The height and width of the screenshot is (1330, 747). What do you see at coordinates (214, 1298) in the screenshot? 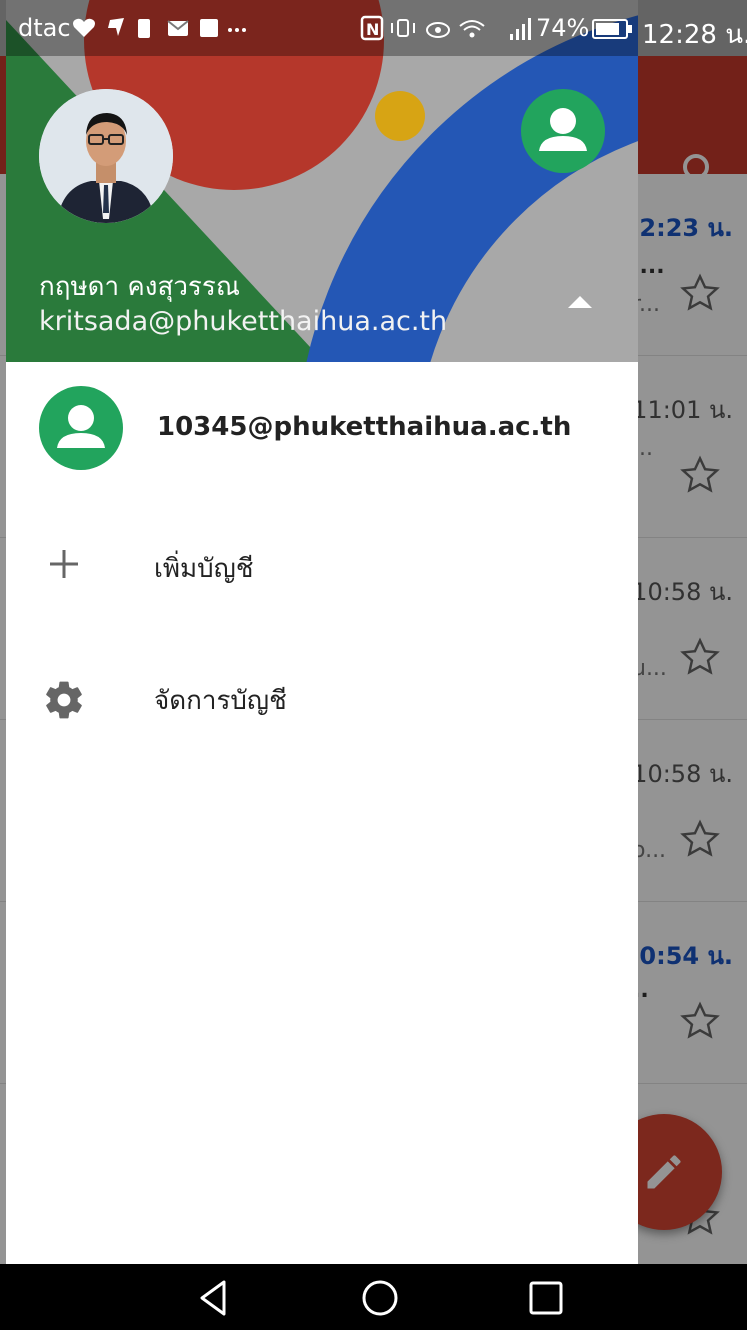
I see `back-icon` at bounding box center [214, 1298].